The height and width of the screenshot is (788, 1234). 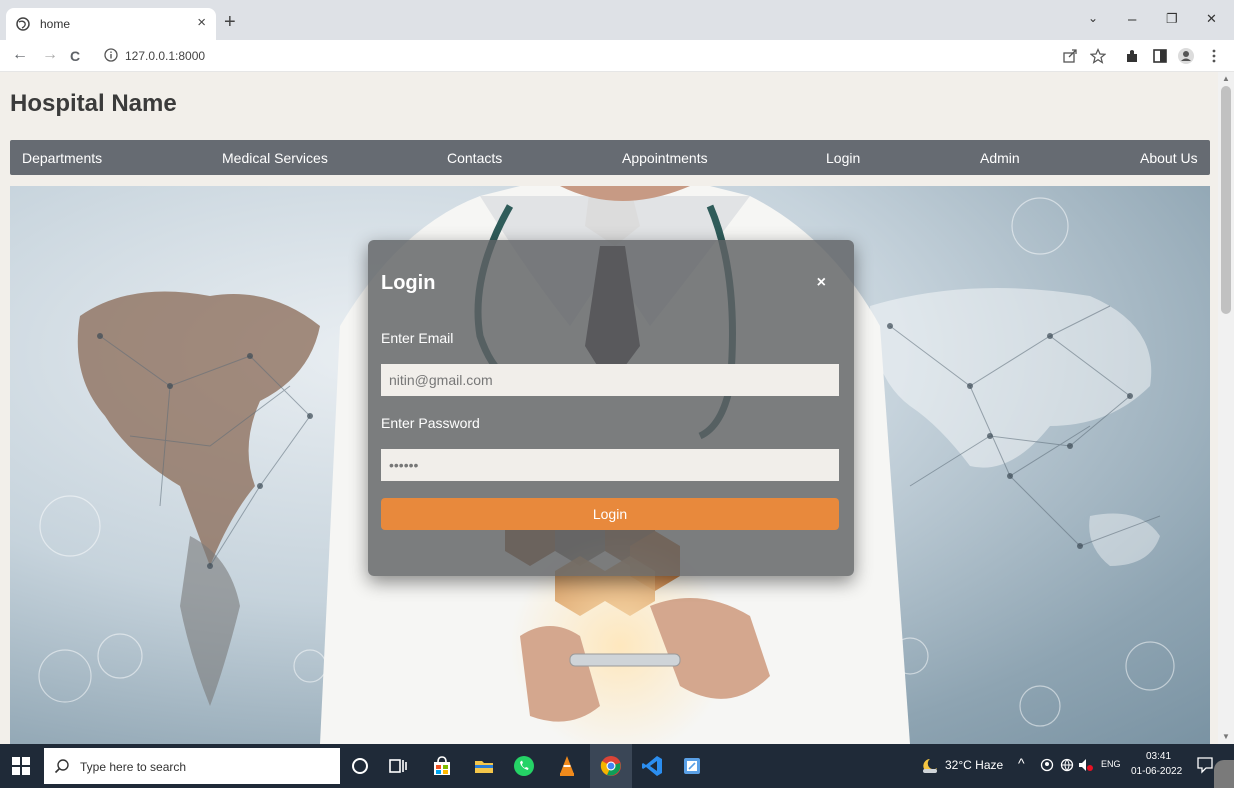 I want to click on whatsapp-icon, so click(x=524, y=766).